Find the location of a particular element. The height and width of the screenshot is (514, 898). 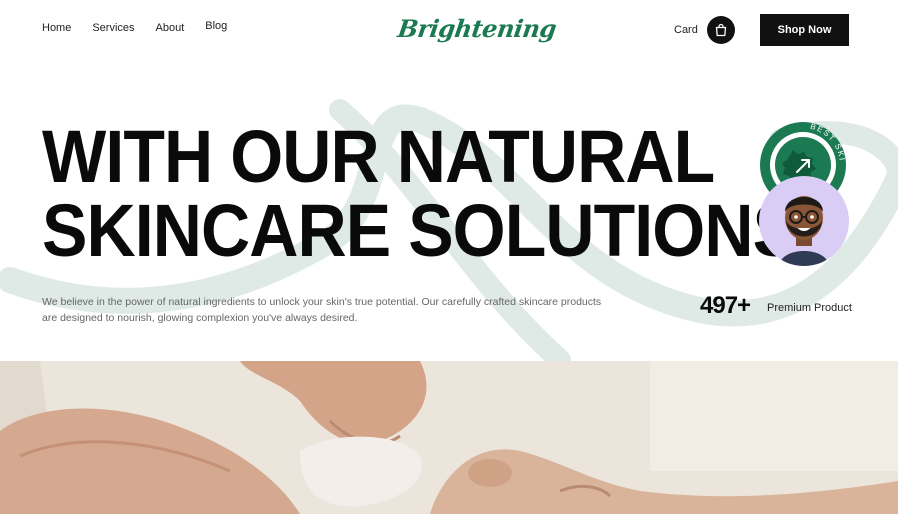

memoji-avatar-icon is located at coordinates (804, 231).